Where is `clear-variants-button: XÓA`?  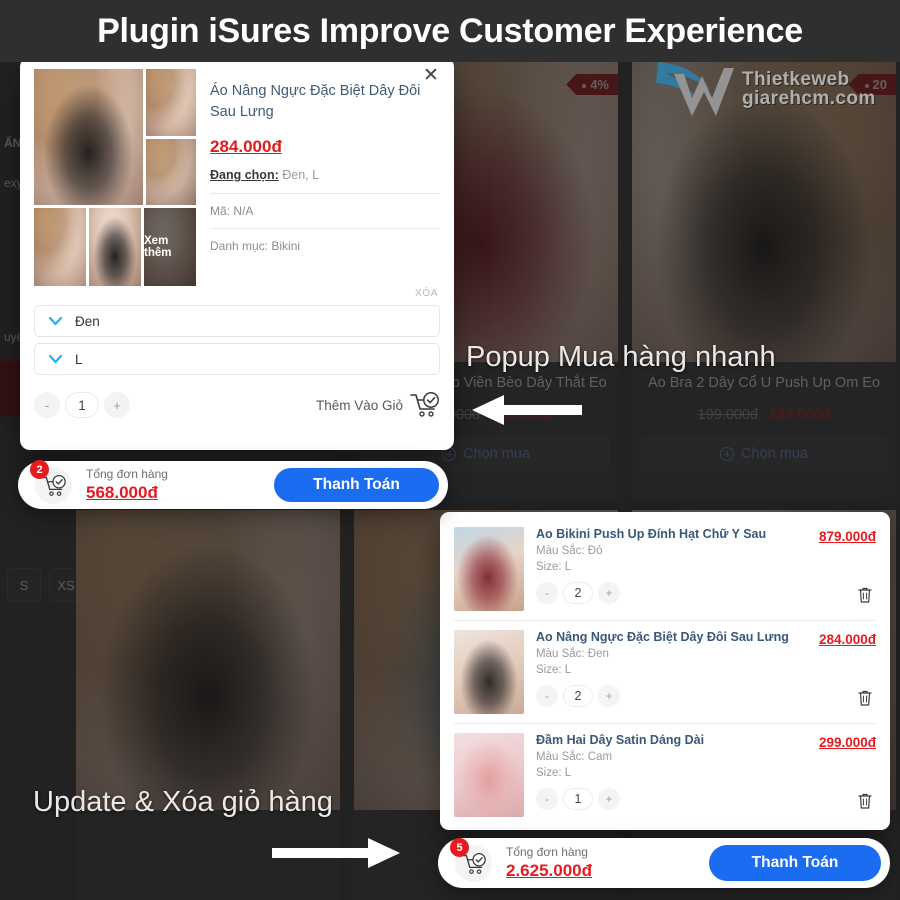
clear-variants-button: XÓA is located at coordinates (237, 293).